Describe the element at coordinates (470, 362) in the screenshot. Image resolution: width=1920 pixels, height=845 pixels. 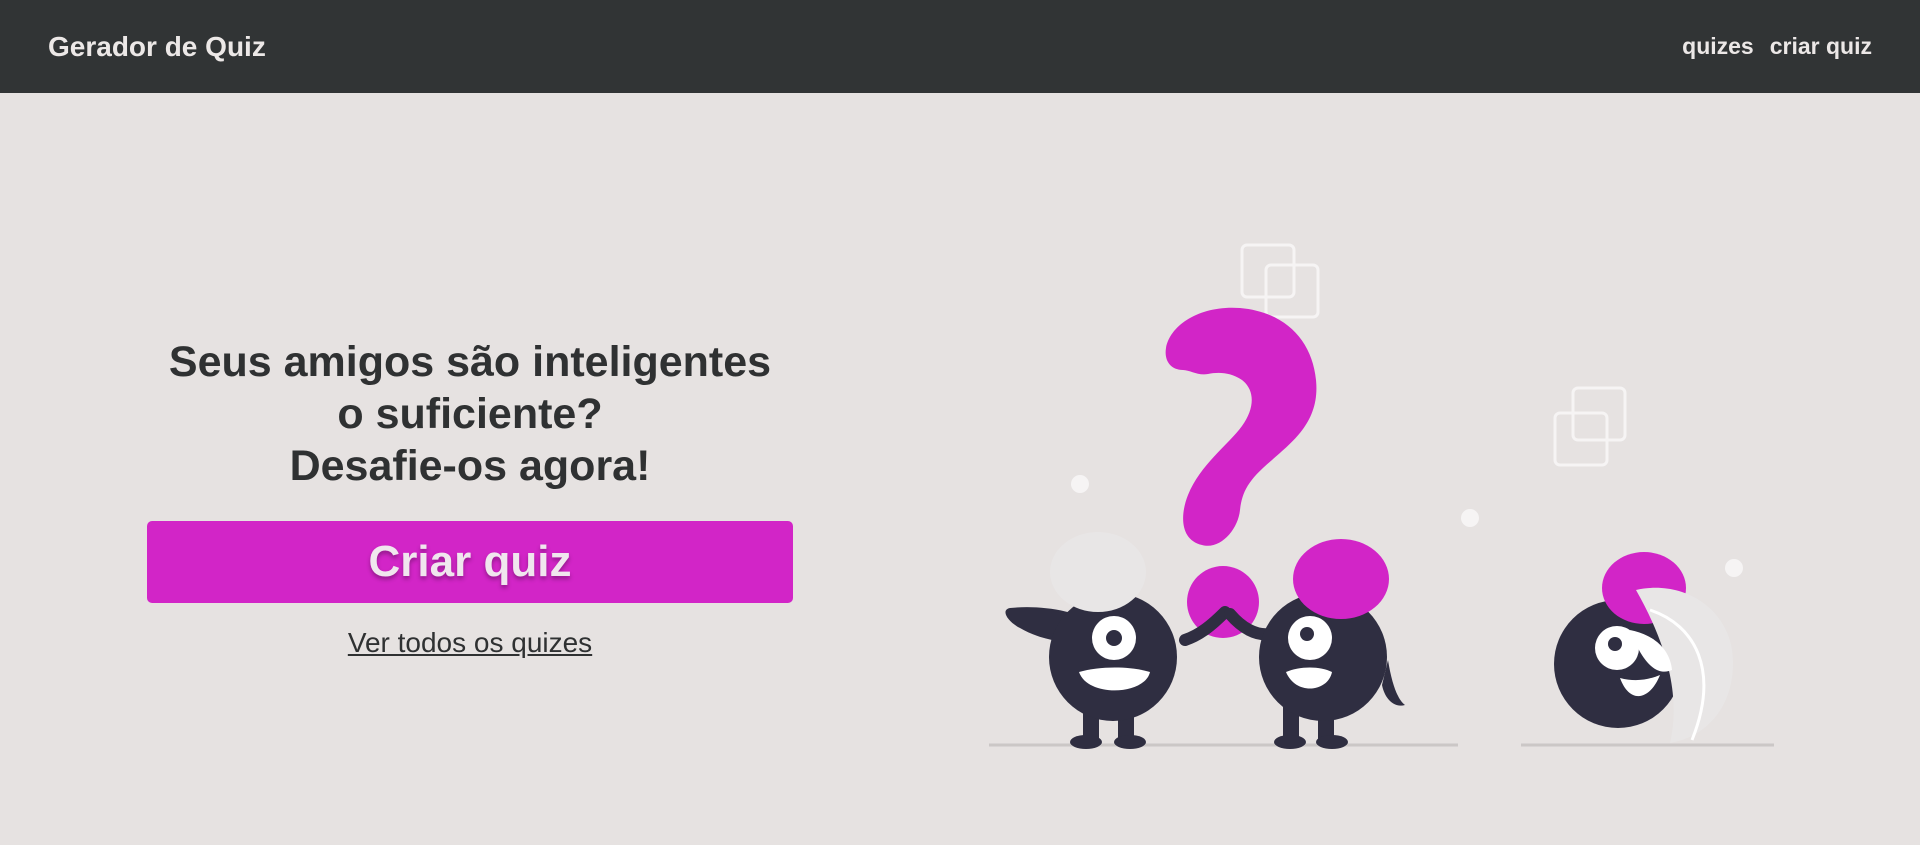
I see `headline-line-1: Seus amigos são inteligentes` at that location.